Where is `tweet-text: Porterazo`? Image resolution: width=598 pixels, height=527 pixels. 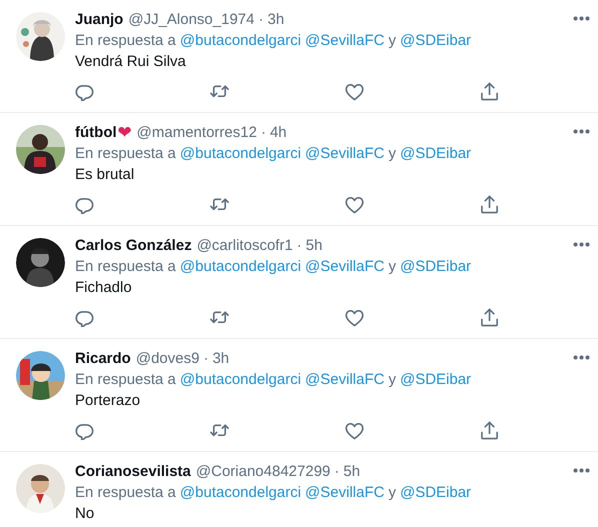 tweet-text: Porterazo is located at coordinates (108, 401).